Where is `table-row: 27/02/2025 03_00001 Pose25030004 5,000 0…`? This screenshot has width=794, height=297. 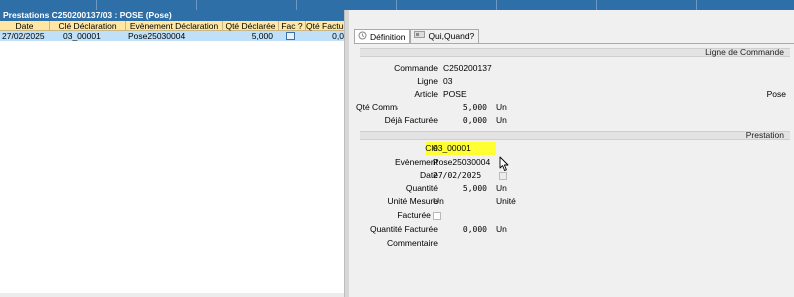 table-row: 27/02/2025 03_00001 Pose25030004 5,000 0… is located at coordinates (172, 36).